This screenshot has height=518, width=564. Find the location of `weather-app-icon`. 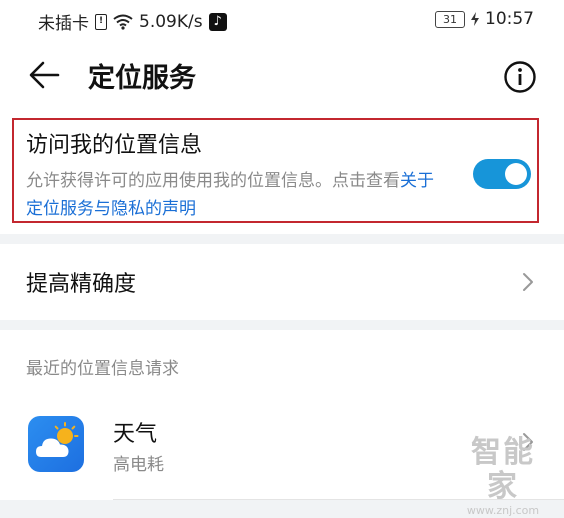

weather-app-icon is located at coordinates (56, 444).